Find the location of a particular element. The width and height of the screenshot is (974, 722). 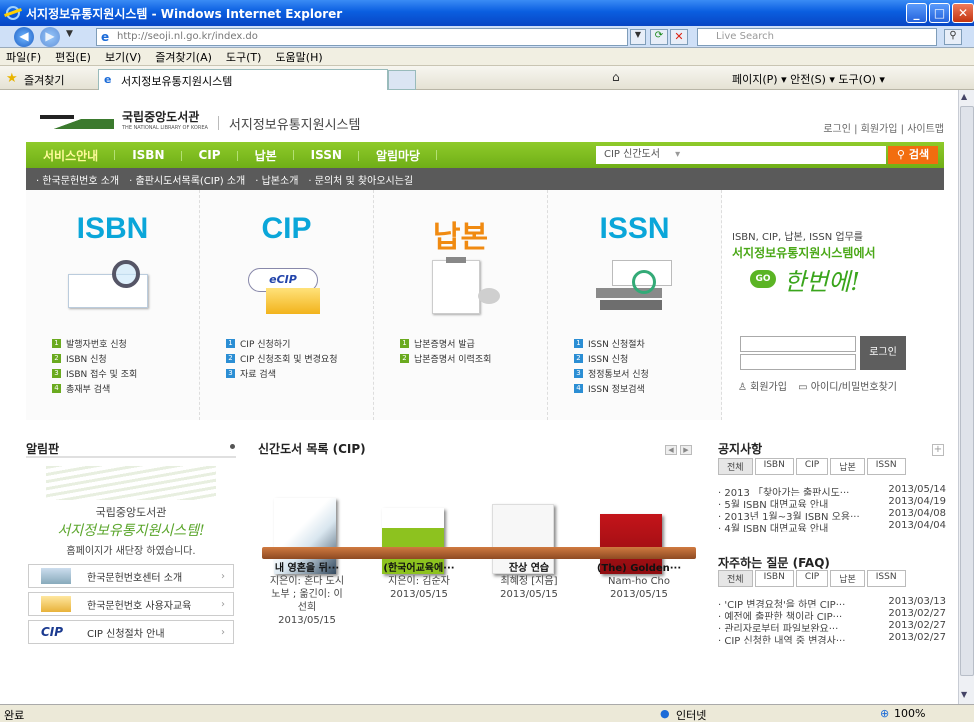

faq-item: · CIP 신청한 내역 중 변경사··· 2013/02/27 is located at coordinates (832, 638).